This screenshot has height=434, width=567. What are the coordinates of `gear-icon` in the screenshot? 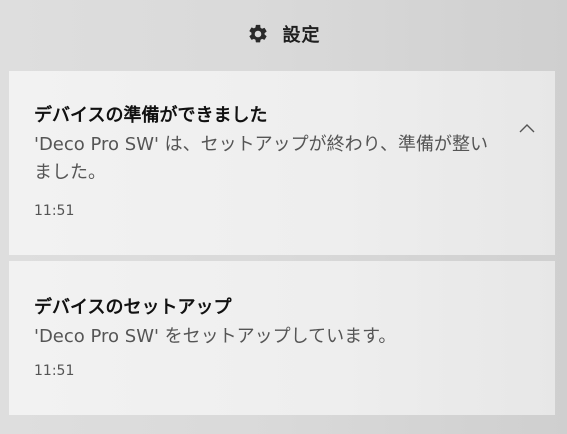 It's located at (257, 33).